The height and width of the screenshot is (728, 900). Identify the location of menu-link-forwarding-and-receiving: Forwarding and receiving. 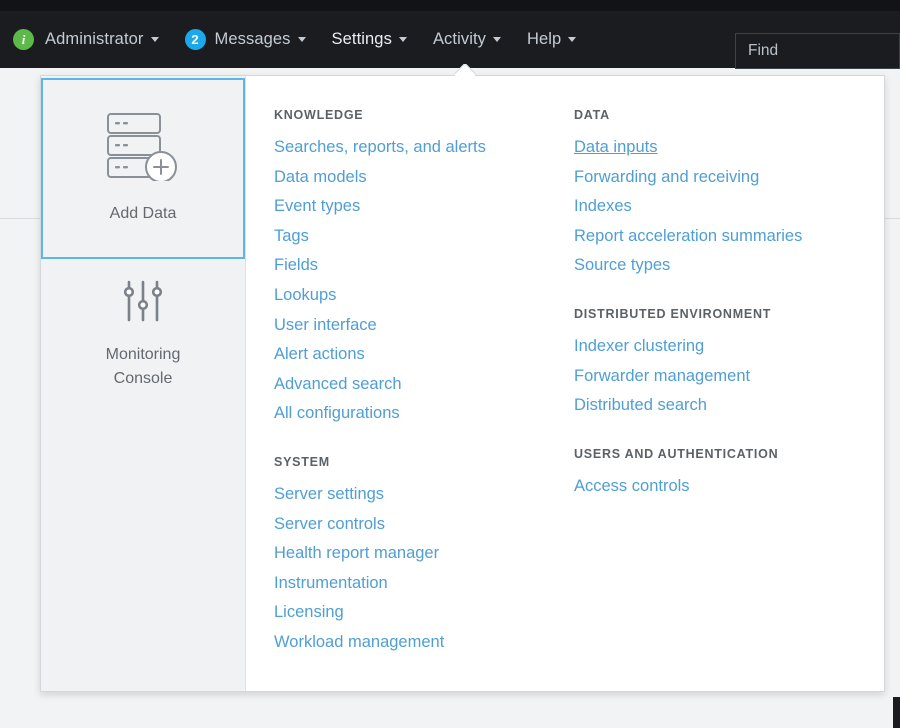
(666, 178).